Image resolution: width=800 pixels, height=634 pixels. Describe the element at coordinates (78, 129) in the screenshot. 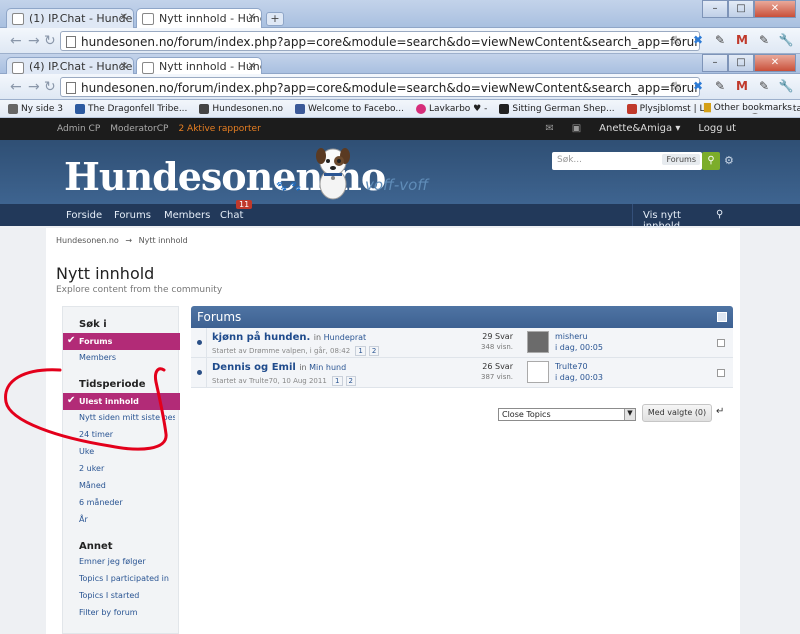

I see `admin-cp-link: Admin CP` at that location.